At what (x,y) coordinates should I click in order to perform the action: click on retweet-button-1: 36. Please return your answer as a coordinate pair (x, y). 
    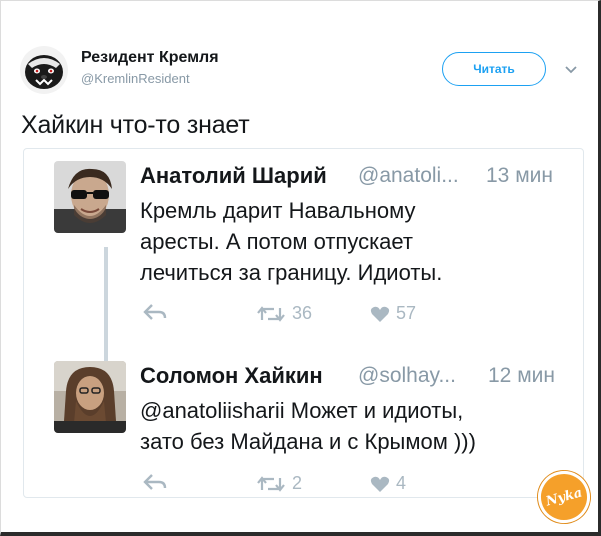
    Looking at the image, I should click on (284, 313).